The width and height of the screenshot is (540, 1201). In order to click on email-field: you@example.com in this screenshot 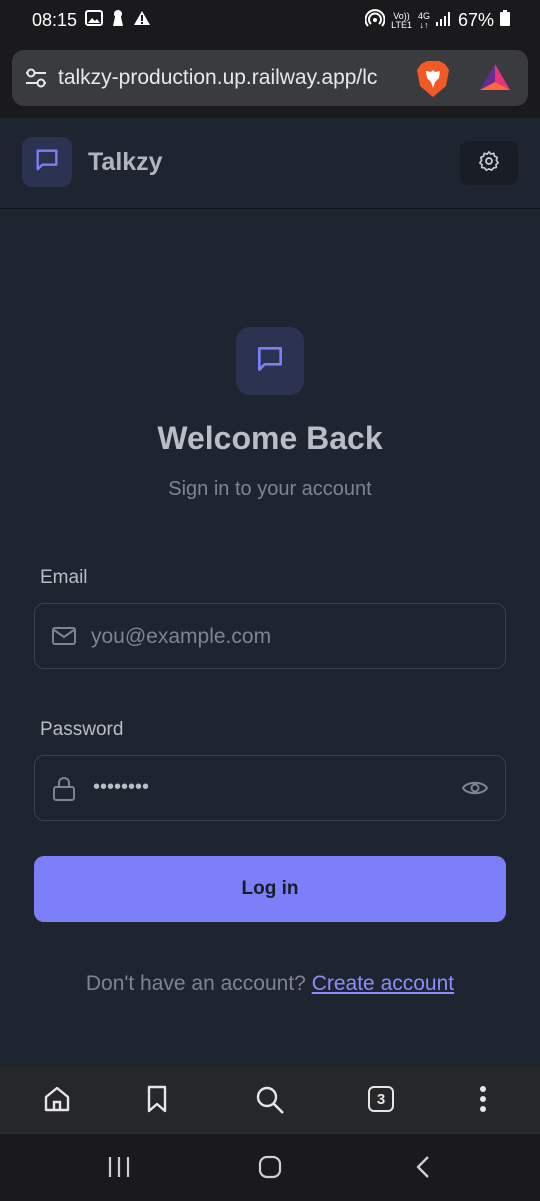, I will do `click(270, 636)`.